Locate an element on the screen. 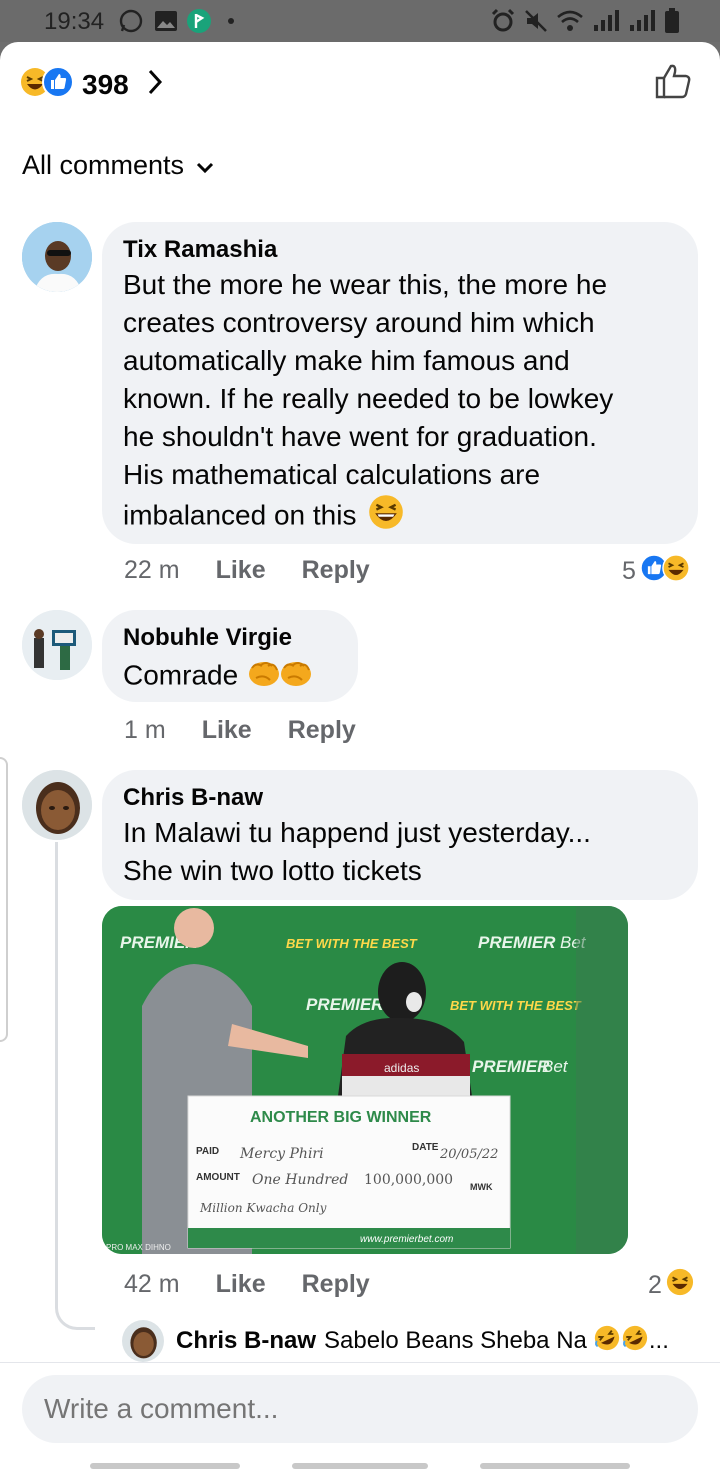 The image size is (720, 1480). comment-bubble: Nobuhle Virgie Comrade is located at coordinates (230, 656).